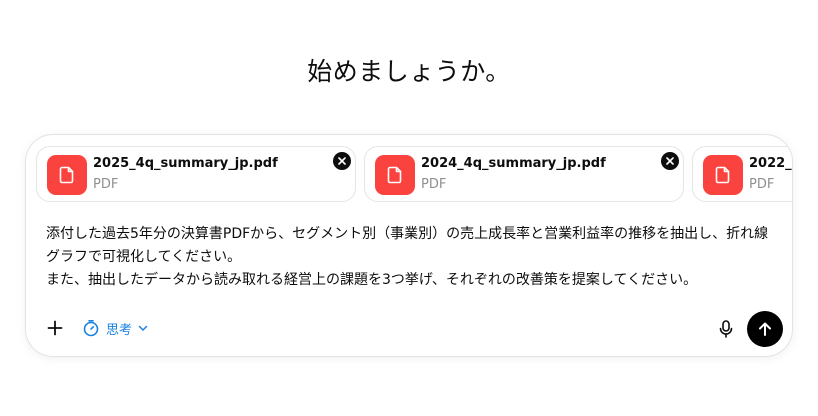  Describe the element at coordinates (524, 174) in the screenshot. I see `attachment-card: 2024_4q_summary_jp.pdf PDF` at that location.